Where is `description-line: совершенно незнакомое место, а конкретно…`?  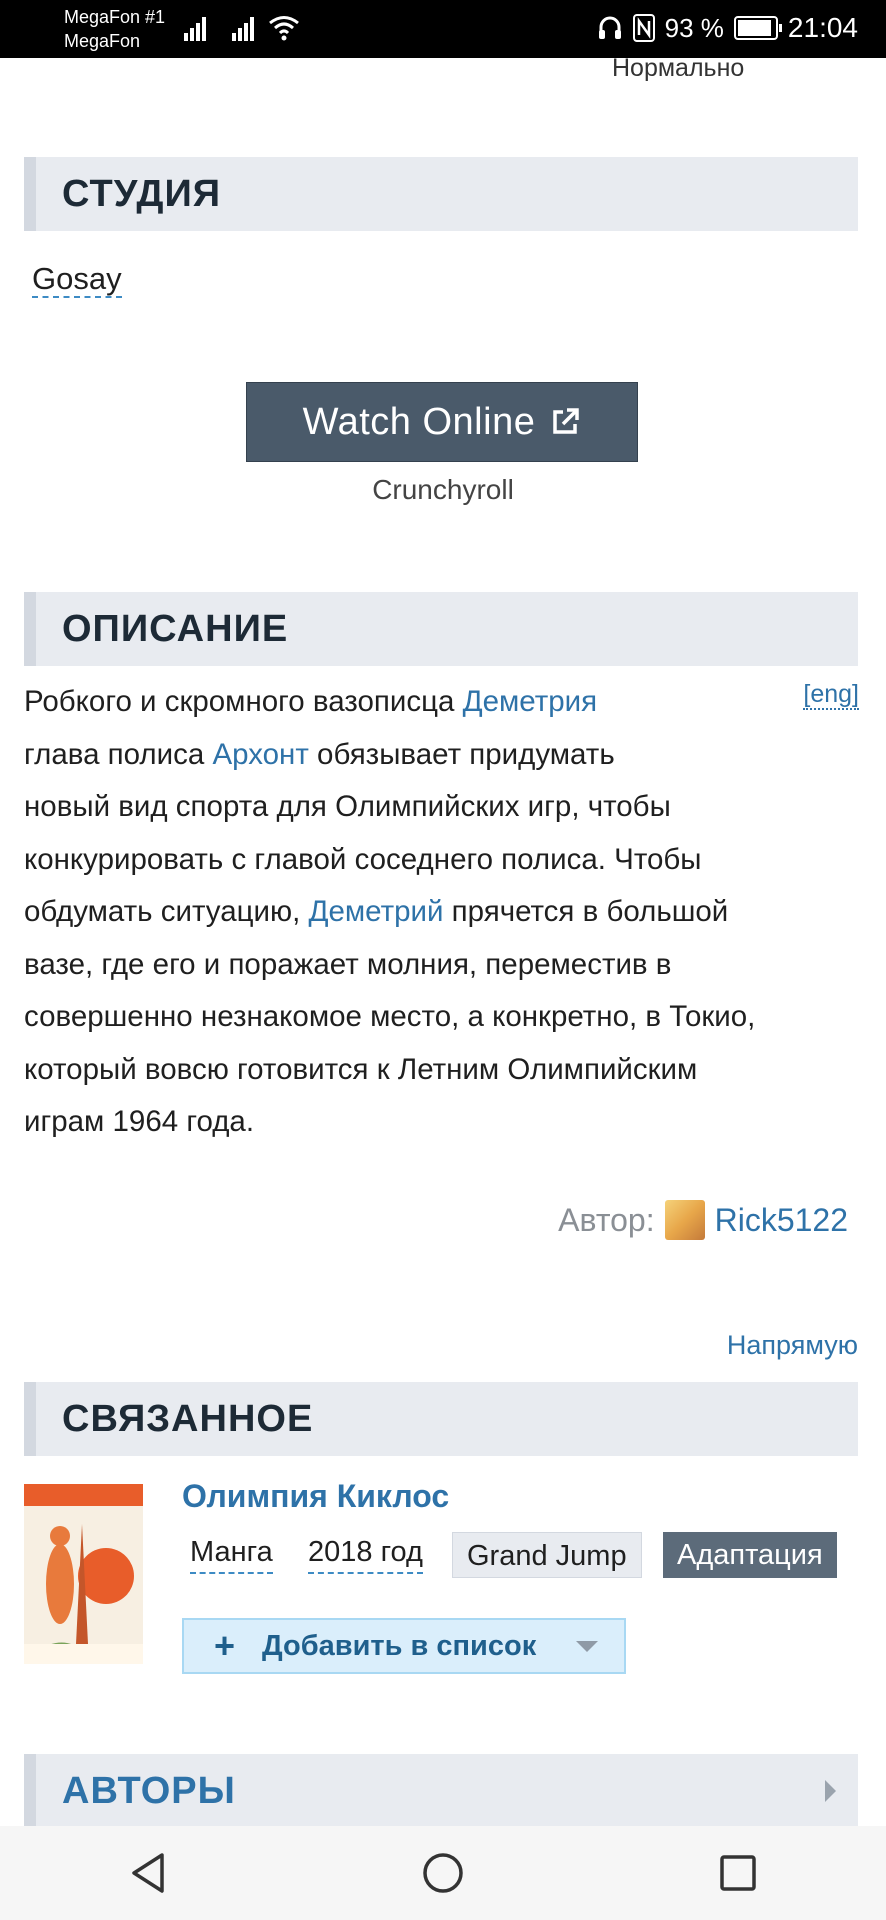
description-line: совершенно незнакомое место, а конкретно… is located at coordinates (439, 1017).